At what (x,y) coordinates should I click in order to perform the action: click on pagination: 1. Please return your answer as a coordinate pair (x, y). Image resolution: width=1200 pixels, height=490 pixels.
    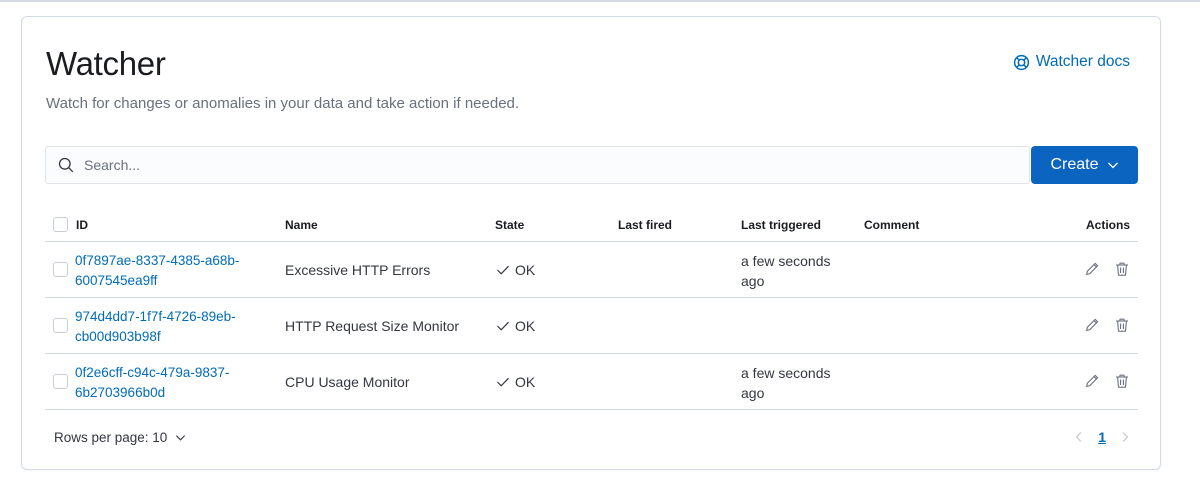
    Looking at the image, I should click on (1102, 437).